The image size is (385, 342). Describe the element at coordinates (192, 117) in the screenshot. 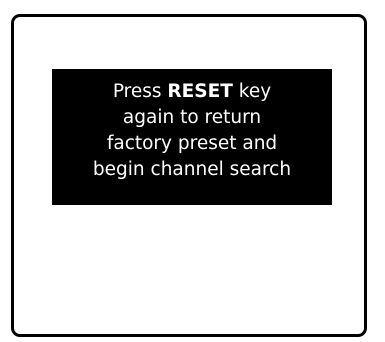

I see `message-line-2: again to return` at that location.